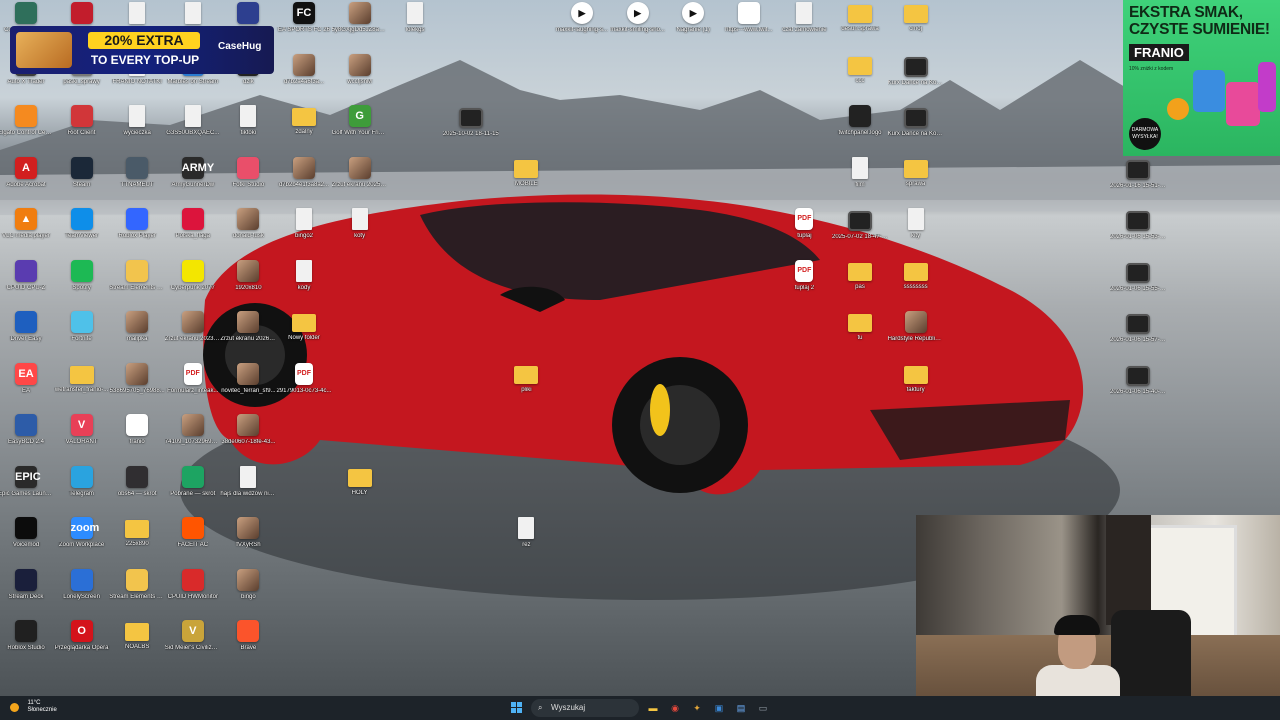 This screenshot has width=1280, height=720. I want to click on desktop-icon: malipka, so click(137, 337).